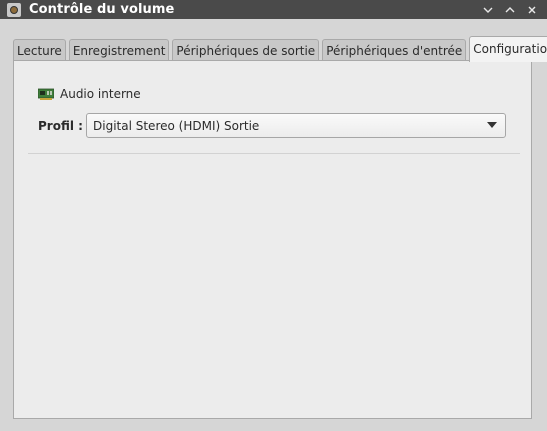 This screenshot has height=431, width=547. What do you see at coordinates (176, 125) in the screenshot?
I see `profile-selected-value: Digital Stereo (HDMI) Sortie` at bounding box center [176, 125].